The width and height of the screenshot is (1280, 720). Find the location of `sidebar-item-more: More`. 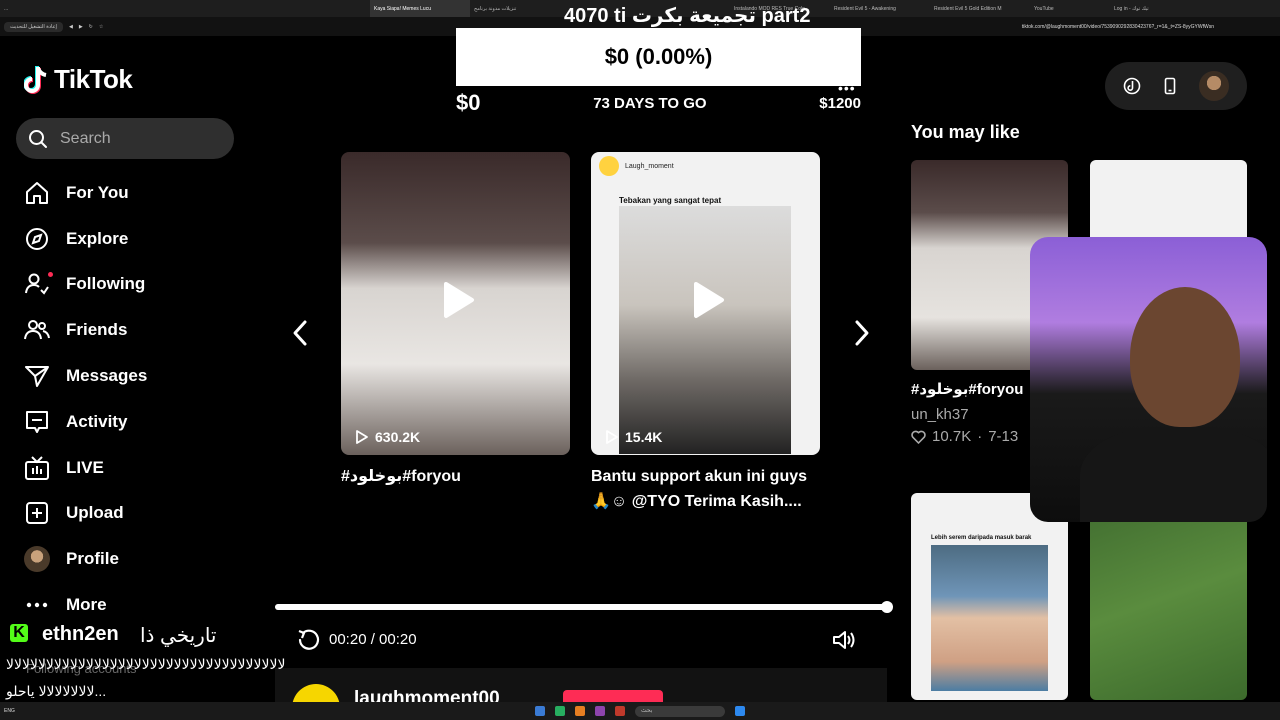

sidebar-item-more: More is located at coordinates (85, 605).